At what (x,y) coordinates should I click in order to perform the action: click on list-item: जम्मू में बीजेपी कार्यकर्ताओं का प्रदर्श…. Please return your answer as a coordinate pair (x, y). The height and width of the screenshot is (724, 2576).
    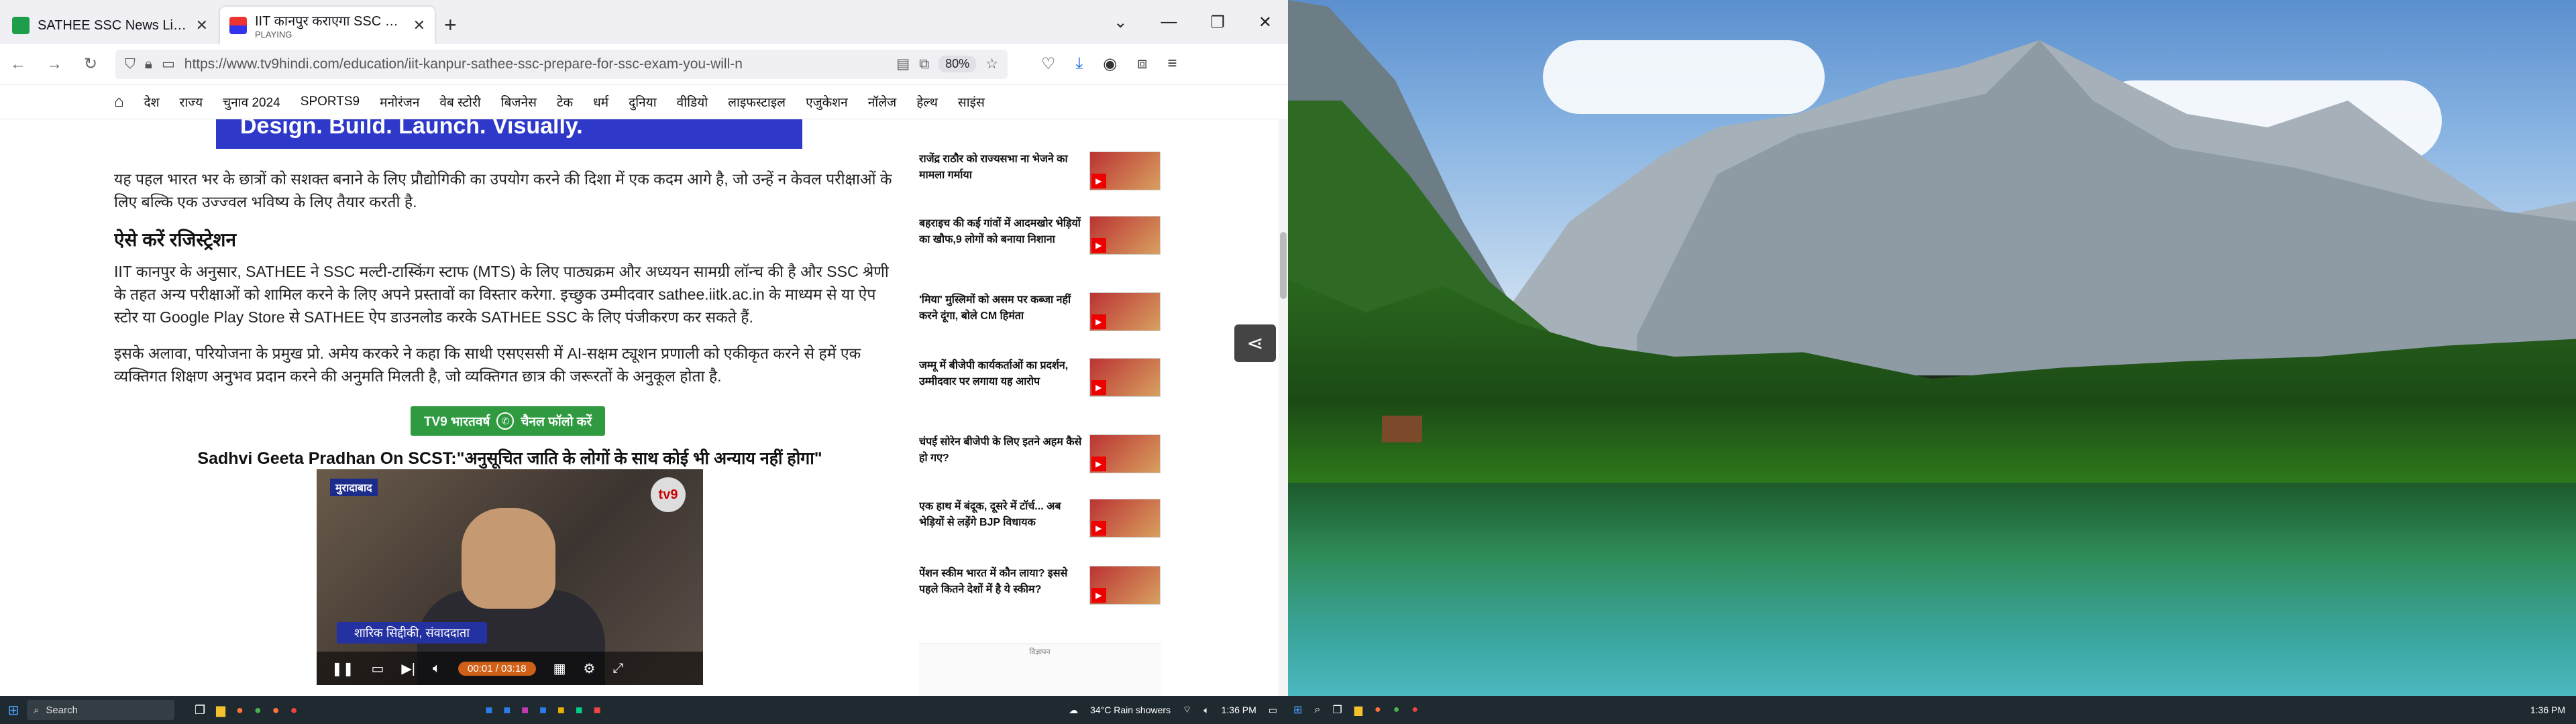
    Looking at the image, I should click on (1040, 386).